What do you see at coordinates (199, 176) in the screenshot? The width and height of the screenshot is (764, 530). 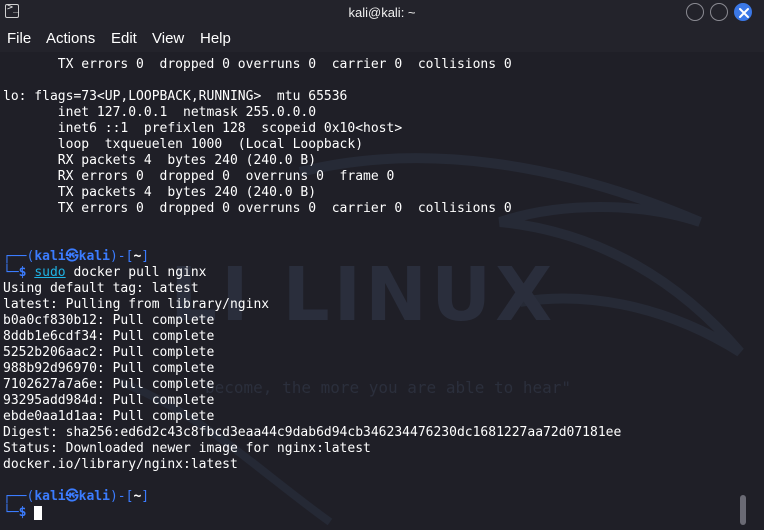 I see `output-line: RX errors 0 dropped 0 overruns 0 frame 0` at bounding box center [199, 176].